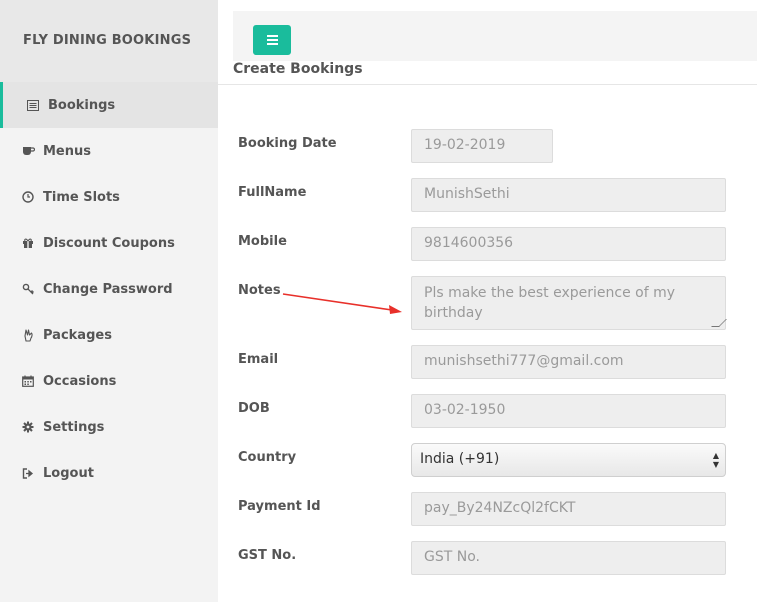  What do you see at coordinates (298, 69) in the screenshot?
I see `page-title: Create Bookings` at bounding box center [298, 69].